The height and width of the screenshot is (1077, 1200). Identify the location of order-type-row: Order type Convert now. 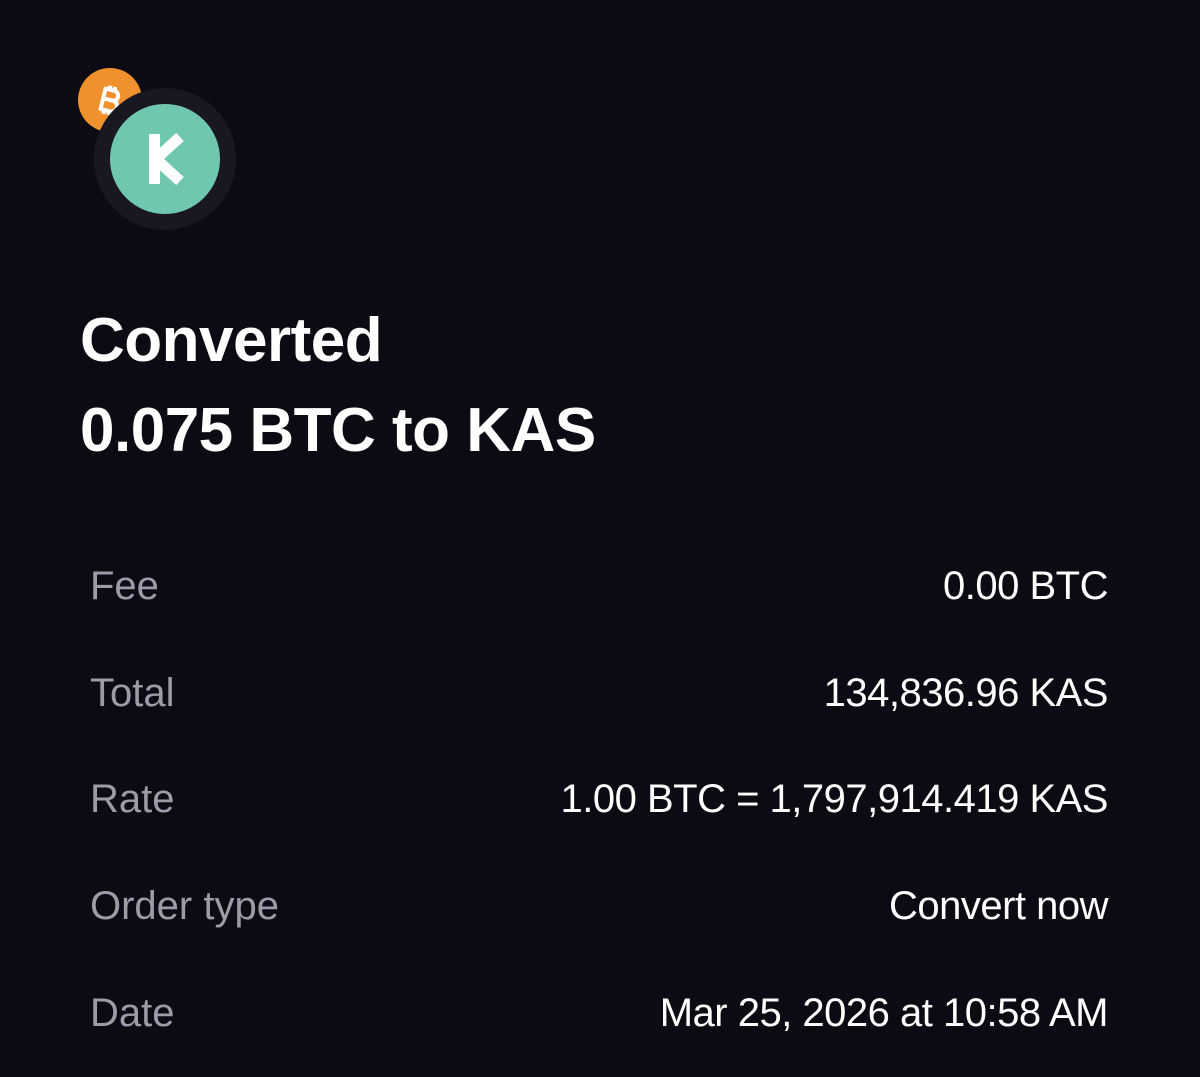
(599, 906).